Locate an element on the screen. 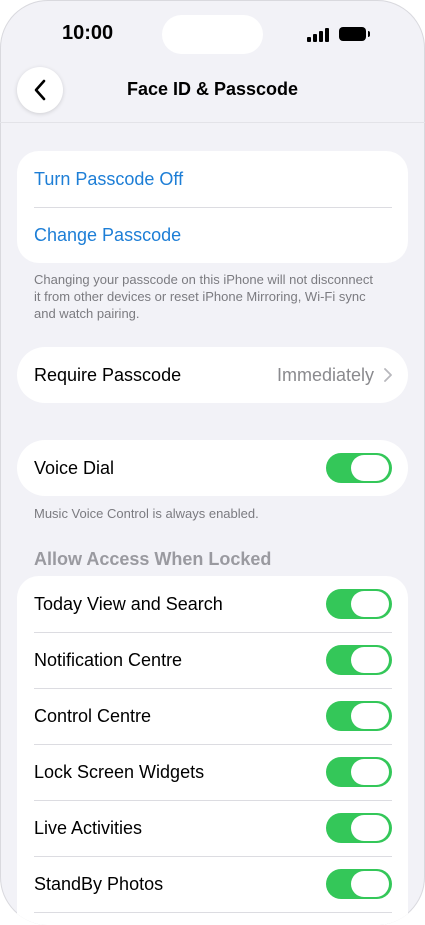  passcode-group: Turn Passcode Off Change Passcode is located at coordinates (212, 207).